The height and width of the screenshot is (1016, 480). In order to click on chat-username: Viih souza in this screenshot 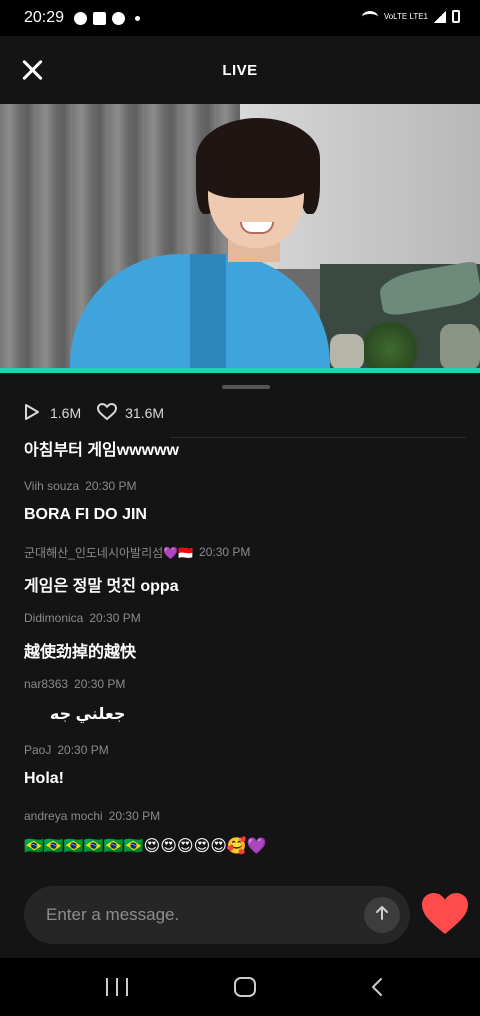, I will do `click(51, 486)`.